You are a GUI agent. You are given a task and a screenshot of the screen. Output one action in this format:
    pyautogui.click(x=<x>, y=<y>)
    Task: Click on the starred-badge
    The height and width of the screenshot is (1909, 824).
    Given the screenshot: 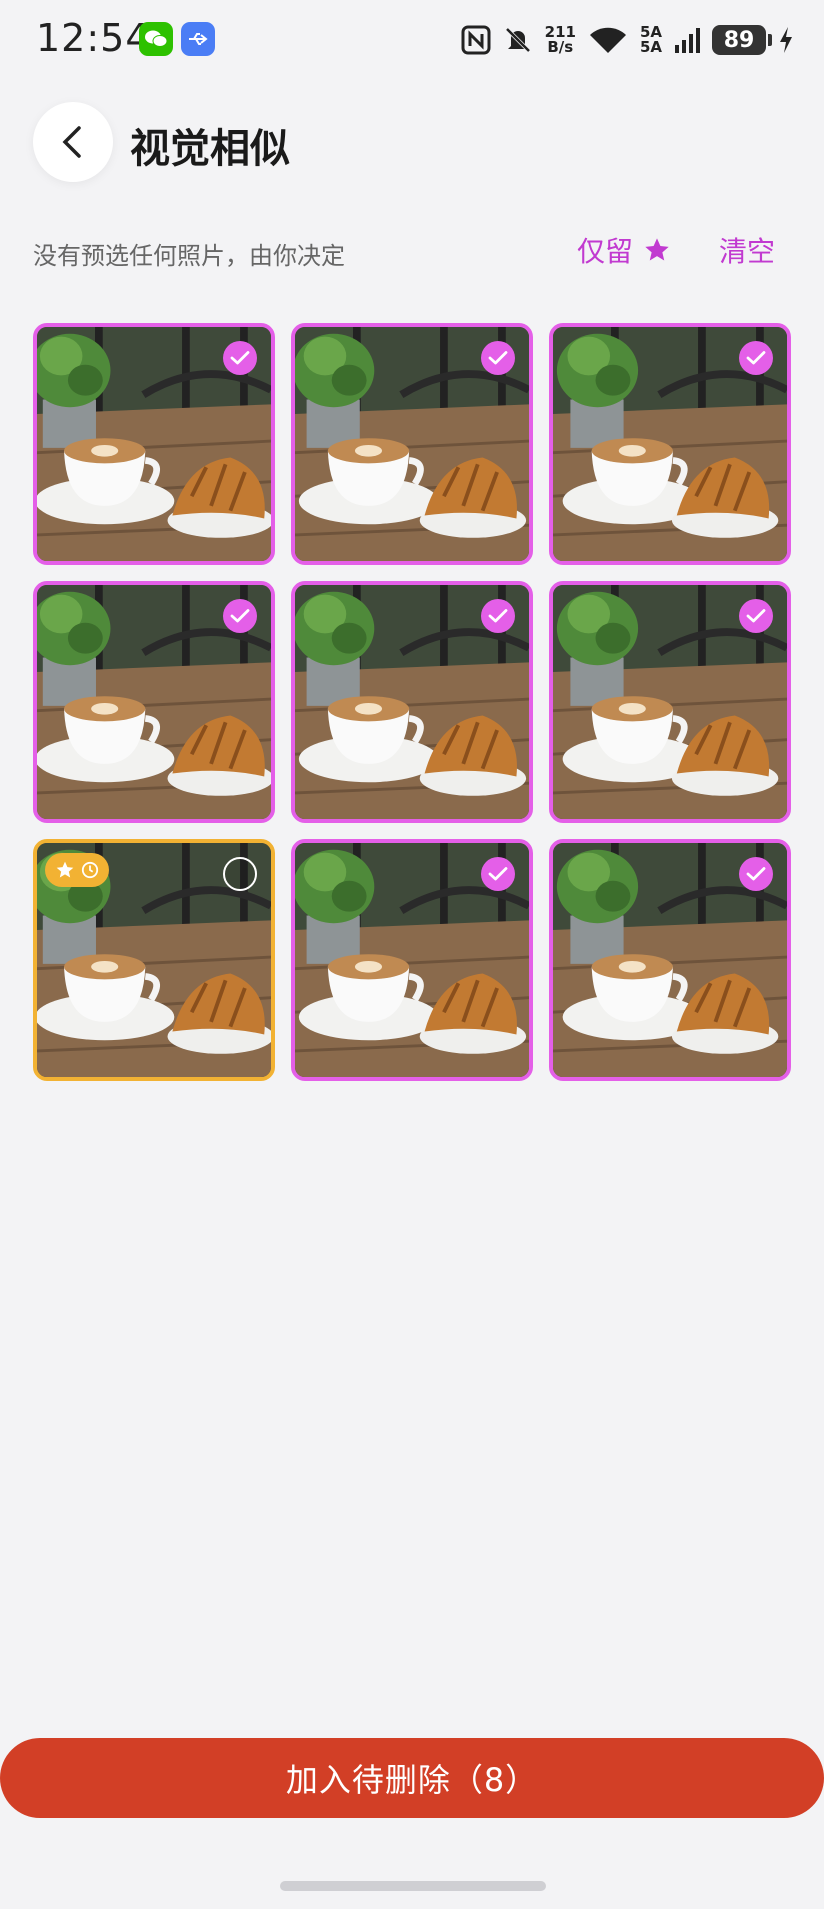 What is the action you would take?
    pyautogui.click(x=77, y=870)
    